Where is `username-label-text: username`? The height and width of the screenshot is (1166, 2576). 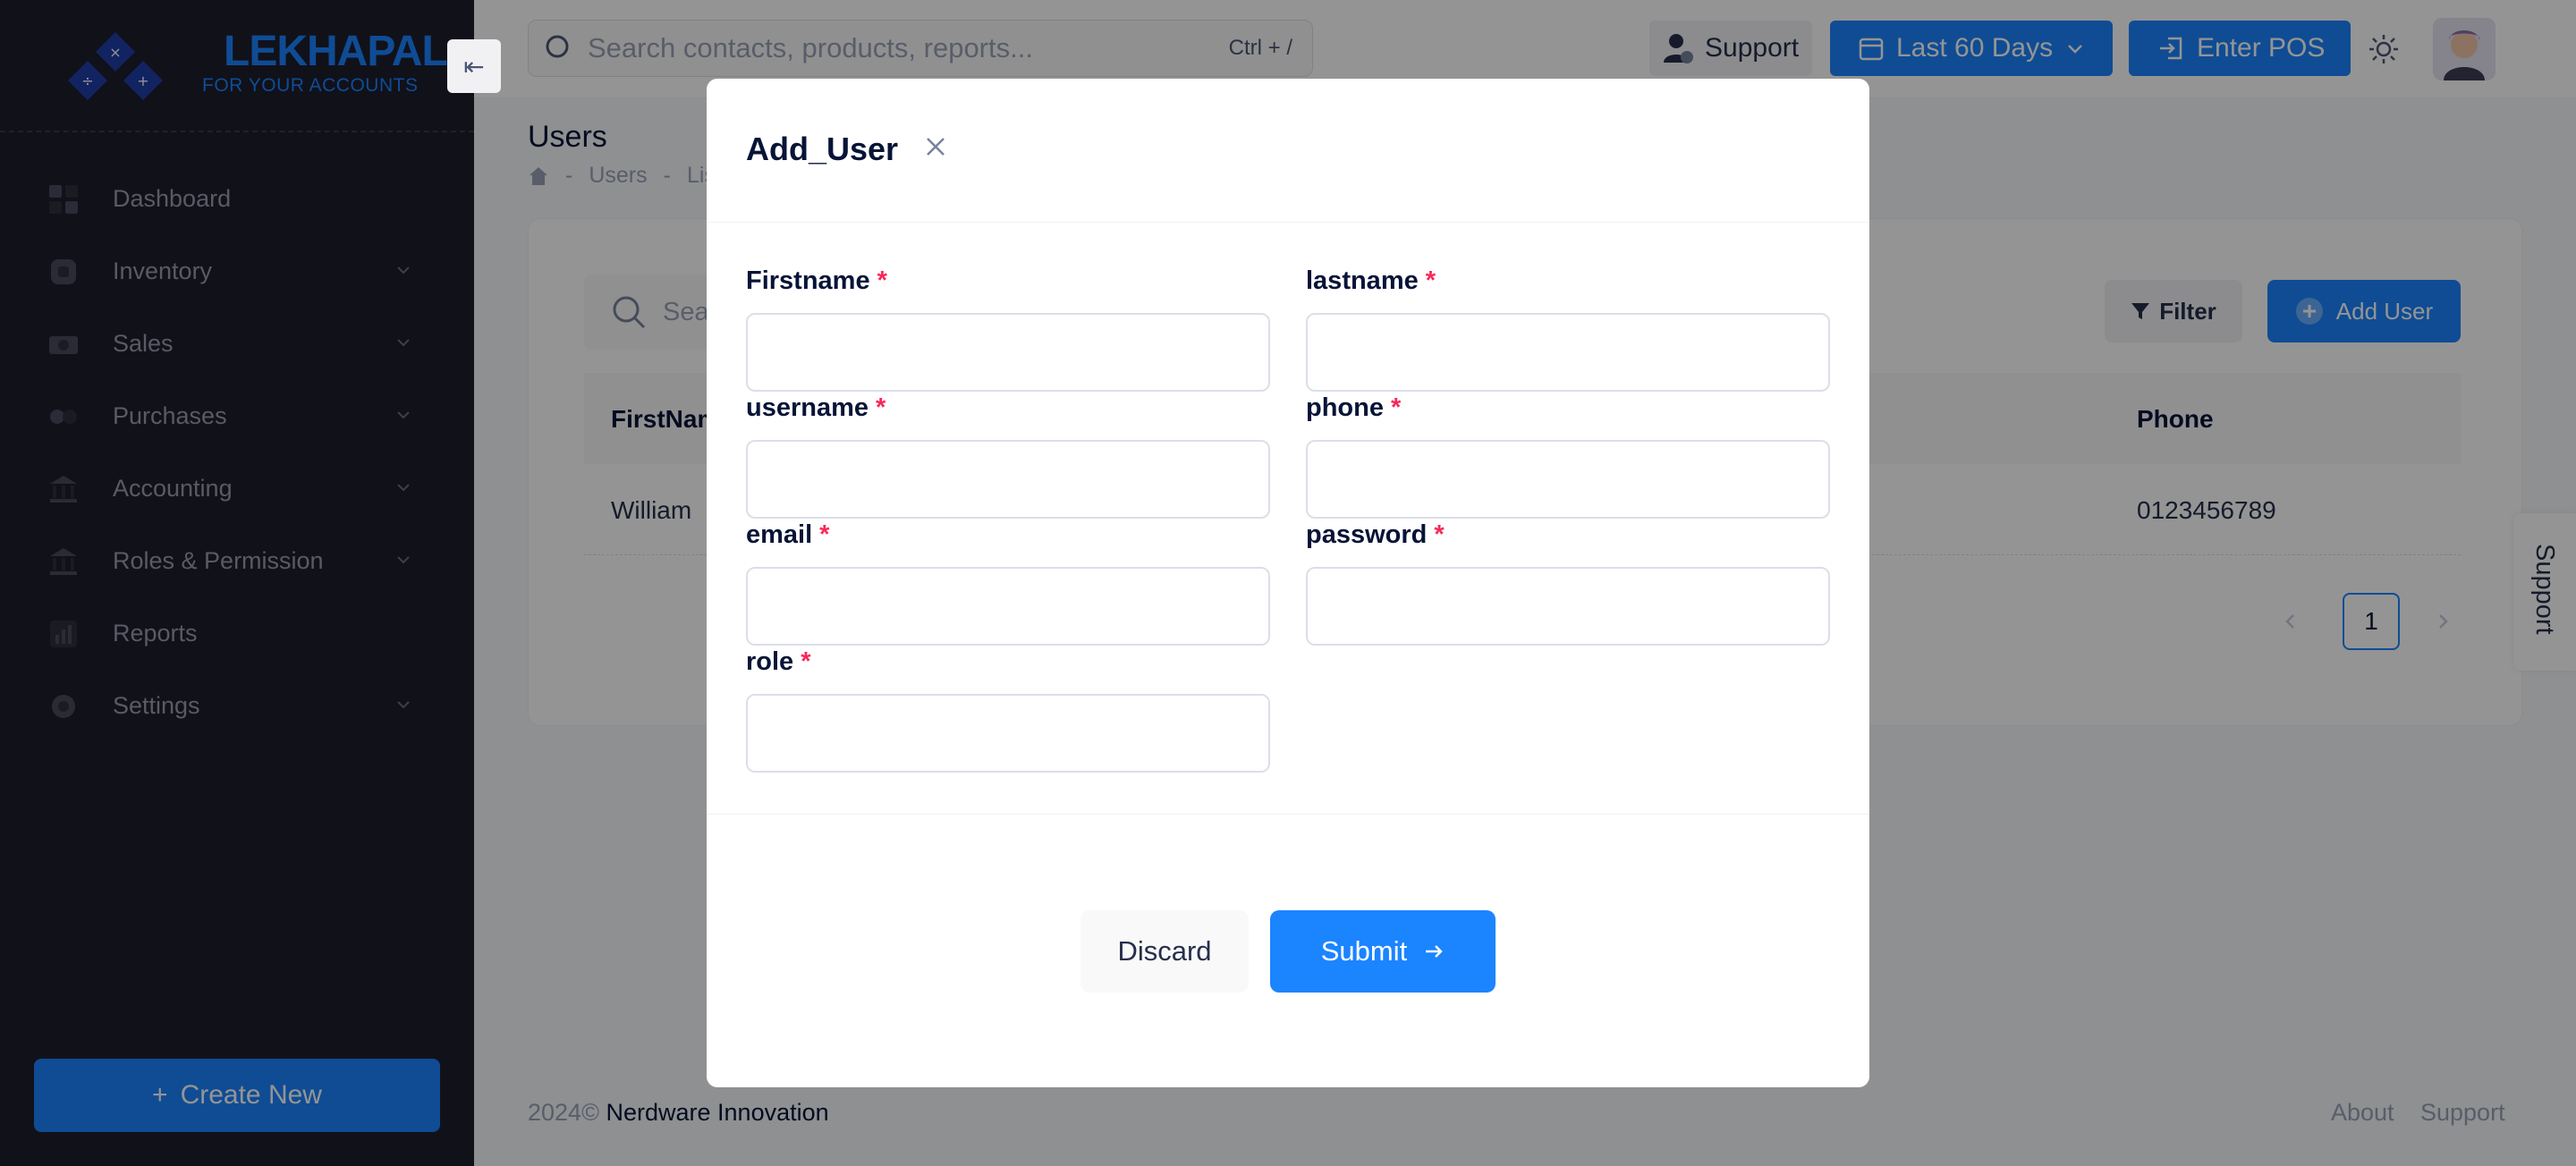
username-label-text: username is located at coordinates (807, 407).